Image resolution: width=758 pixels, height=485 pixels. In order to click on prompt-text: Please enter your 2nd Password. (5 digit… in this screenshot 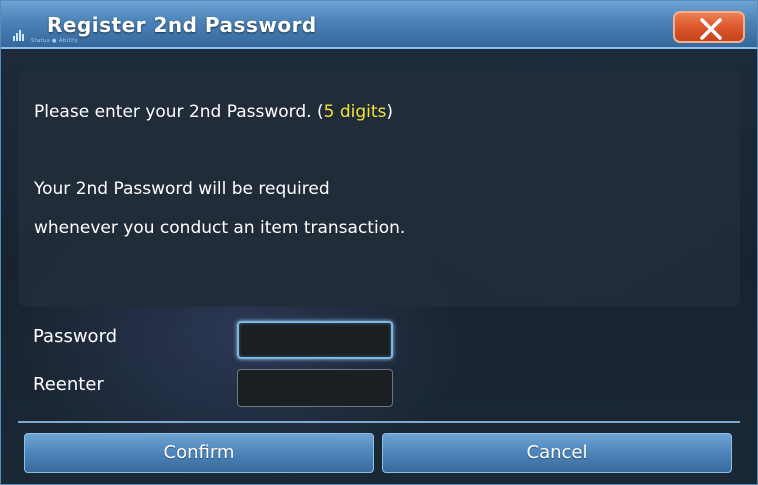, I will do `click(213, 112)`.